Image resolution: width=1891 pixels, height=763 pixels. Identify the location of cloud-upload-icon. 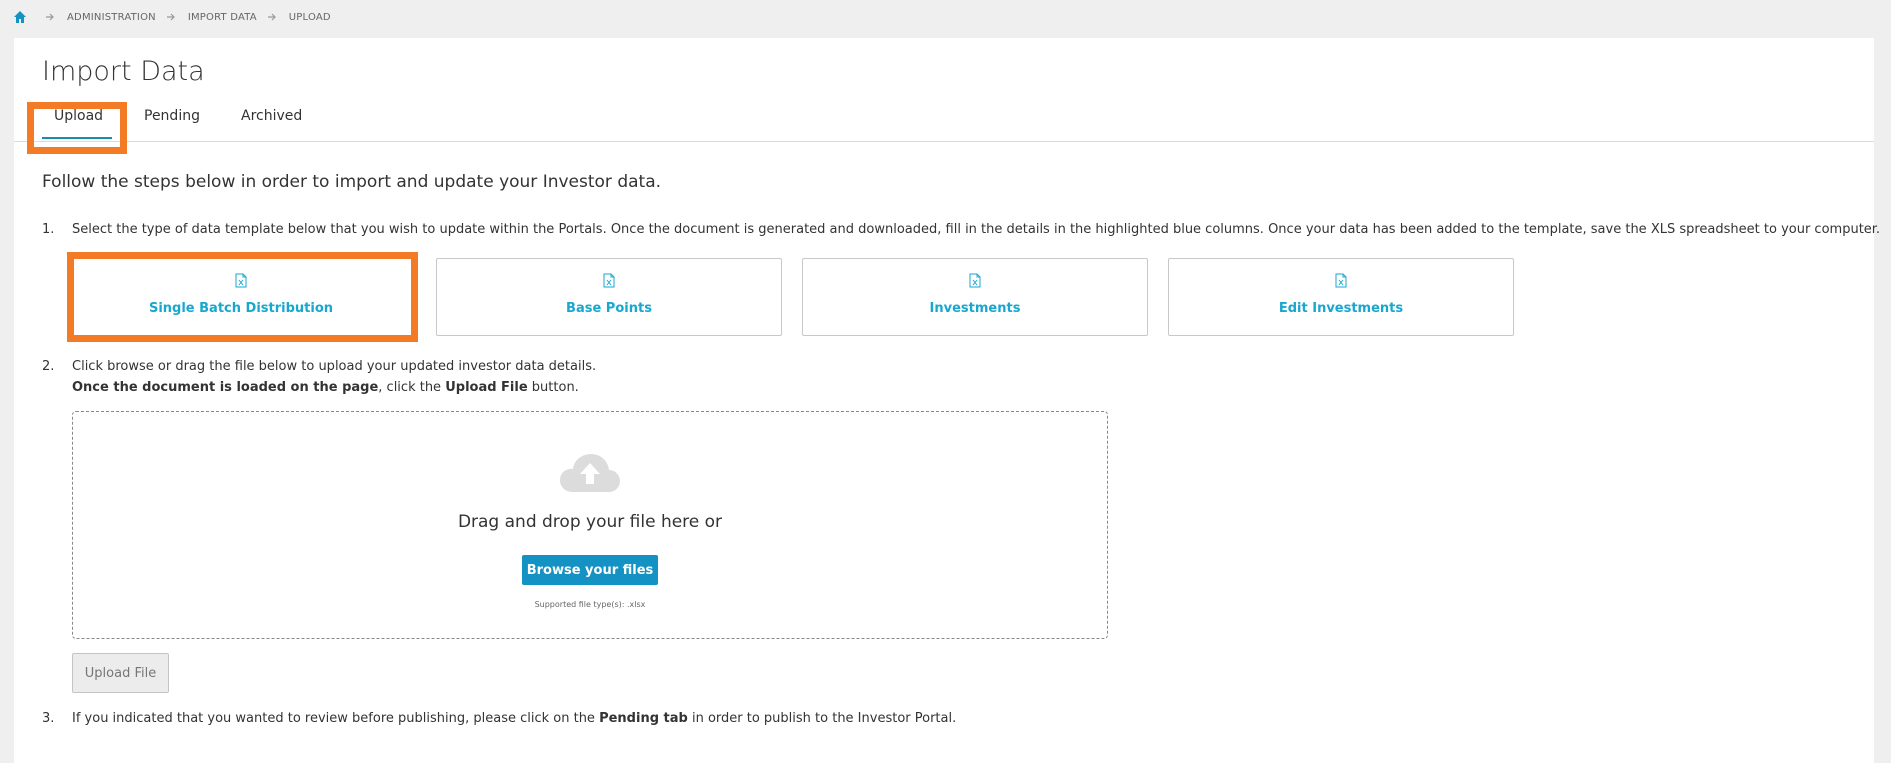
(590, 473).